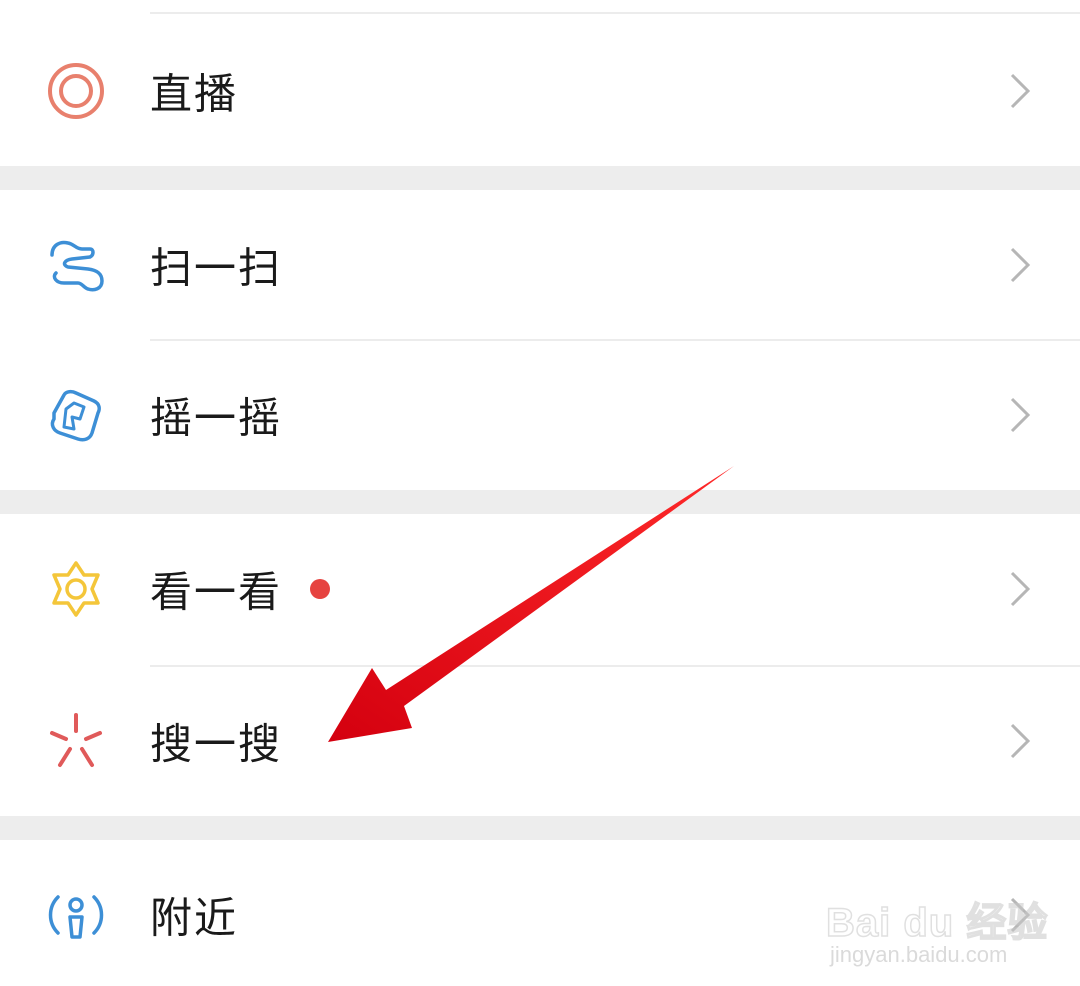  I want to click on scan-icon, so click(76, 265).